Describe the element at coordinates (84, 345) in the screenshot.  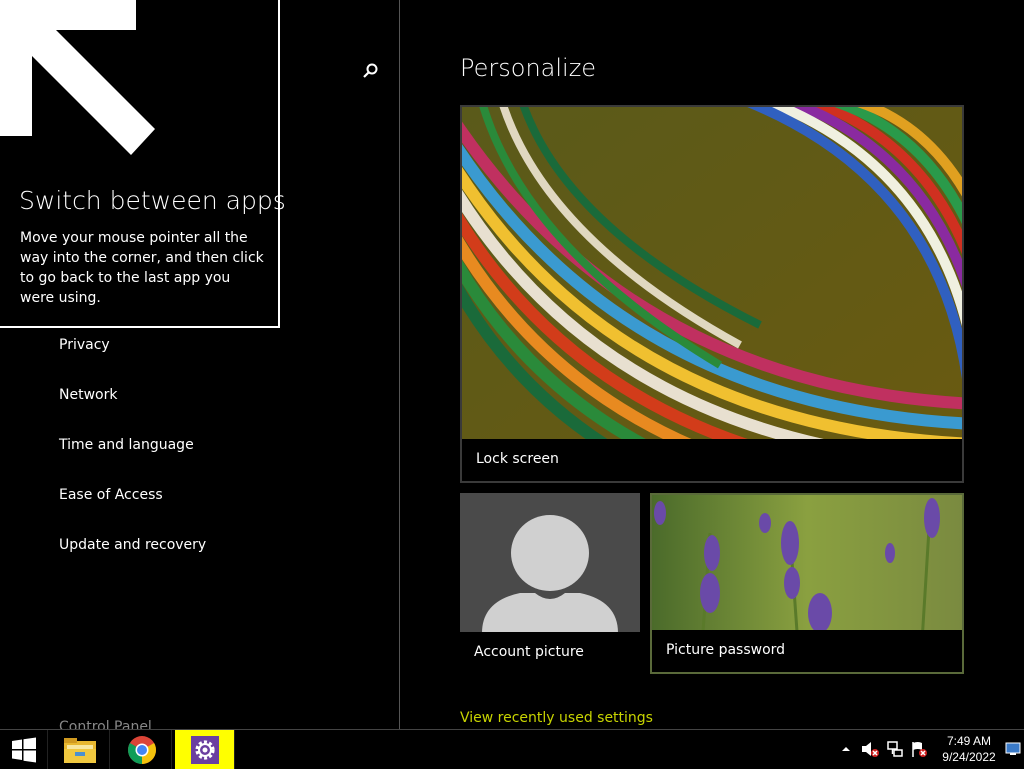
I see `sidebar-item-privacy: Privacy` at that location.